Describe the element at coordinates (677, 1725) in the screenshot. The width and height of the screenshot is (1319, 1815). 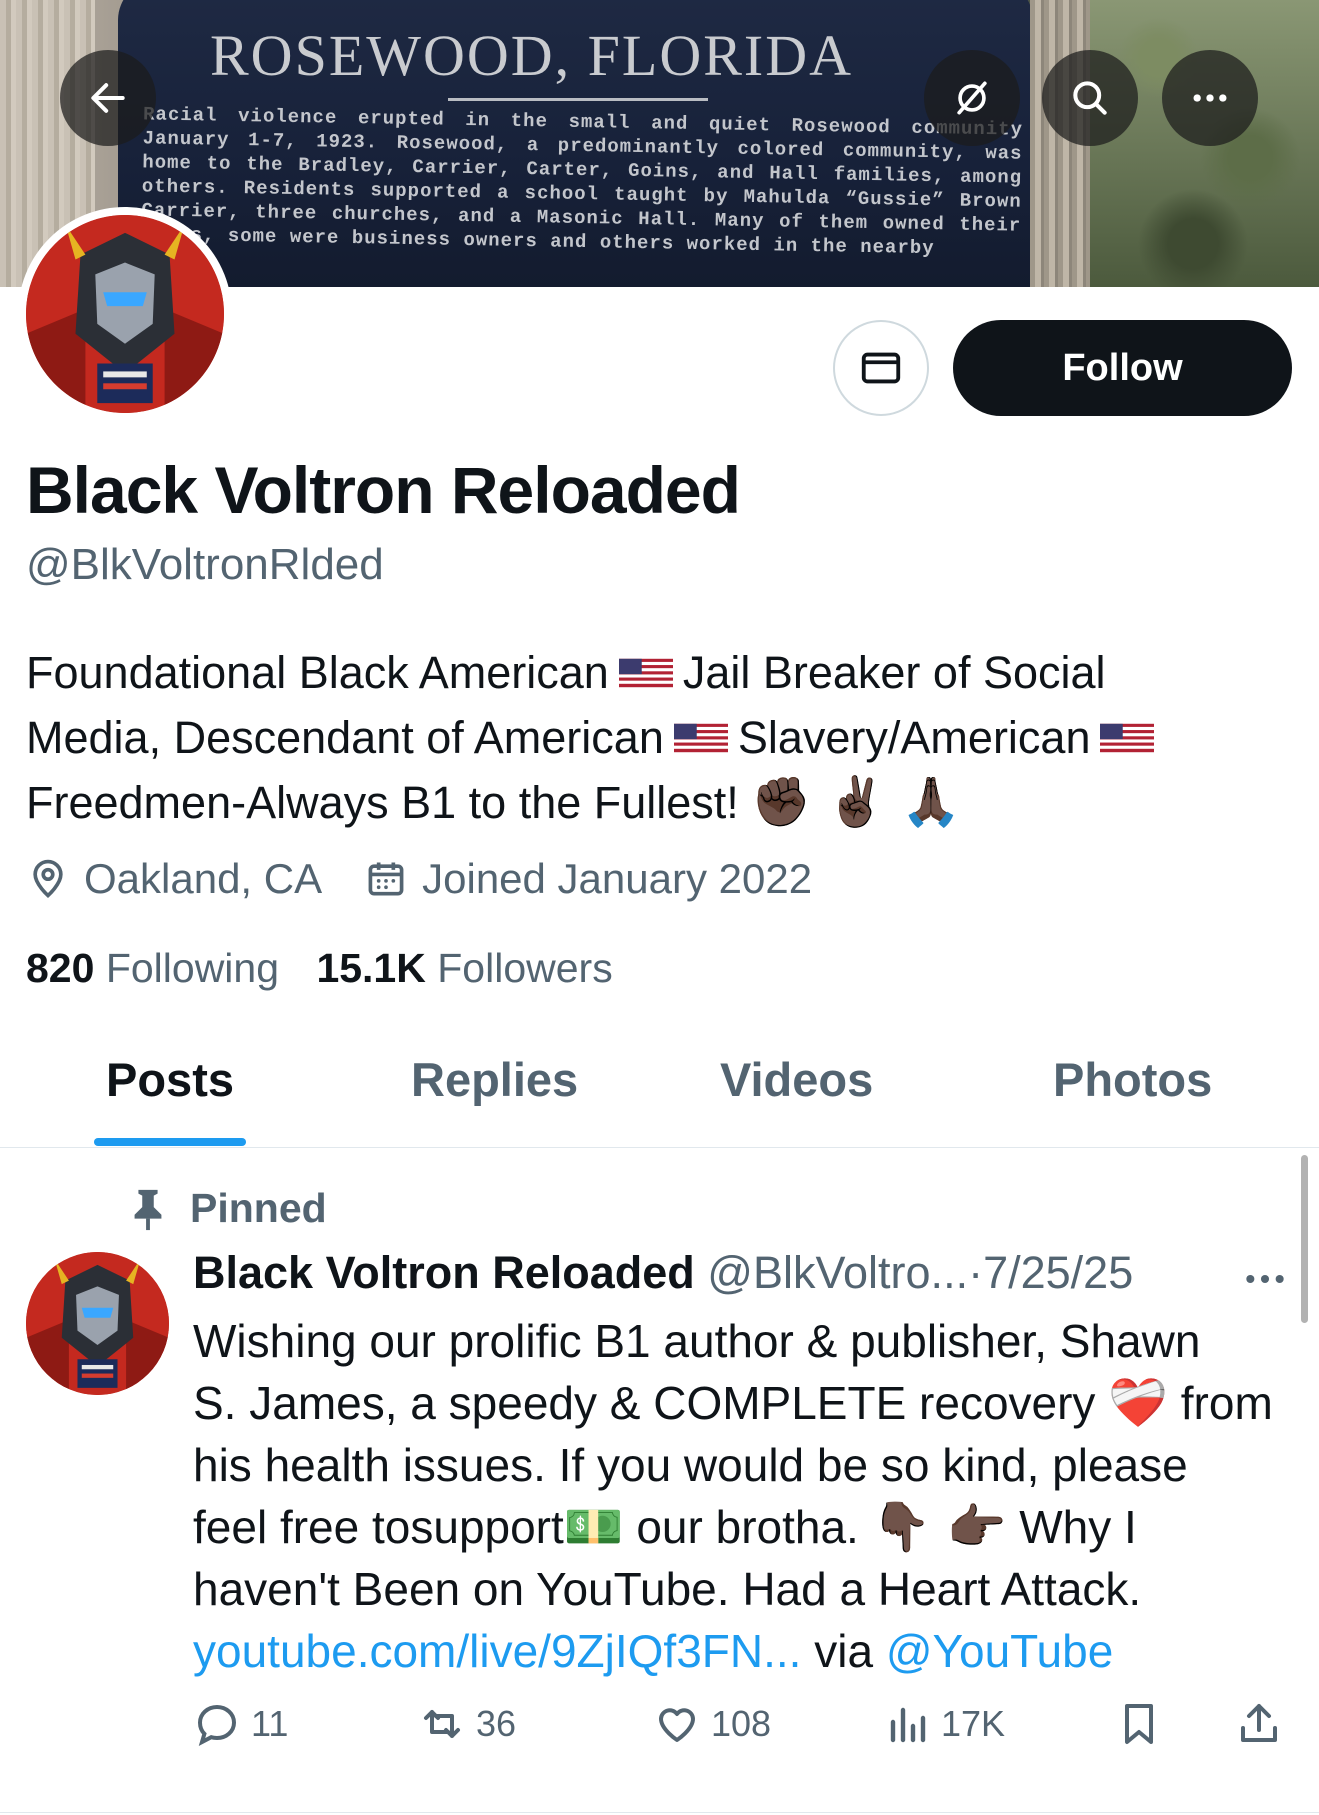
I see `heart-icon` at that location.